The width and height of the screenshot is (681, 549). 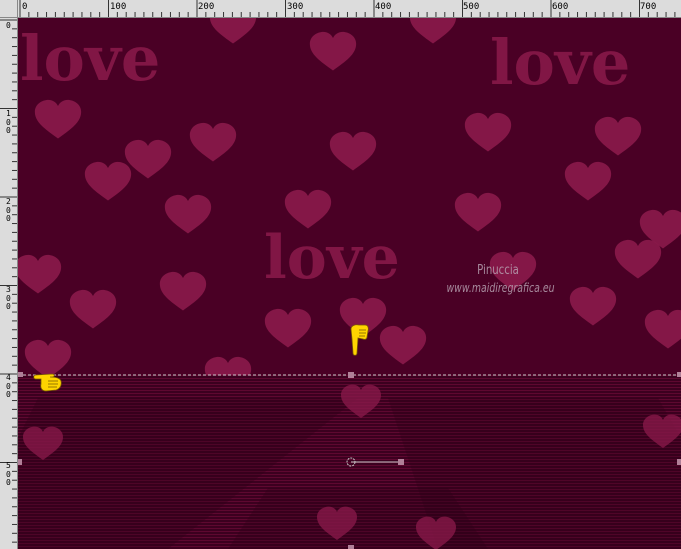 What do you see at coordinates (20, 374) in the screenshot?
I see `handle-top-left` at bounding box center [20, 374].